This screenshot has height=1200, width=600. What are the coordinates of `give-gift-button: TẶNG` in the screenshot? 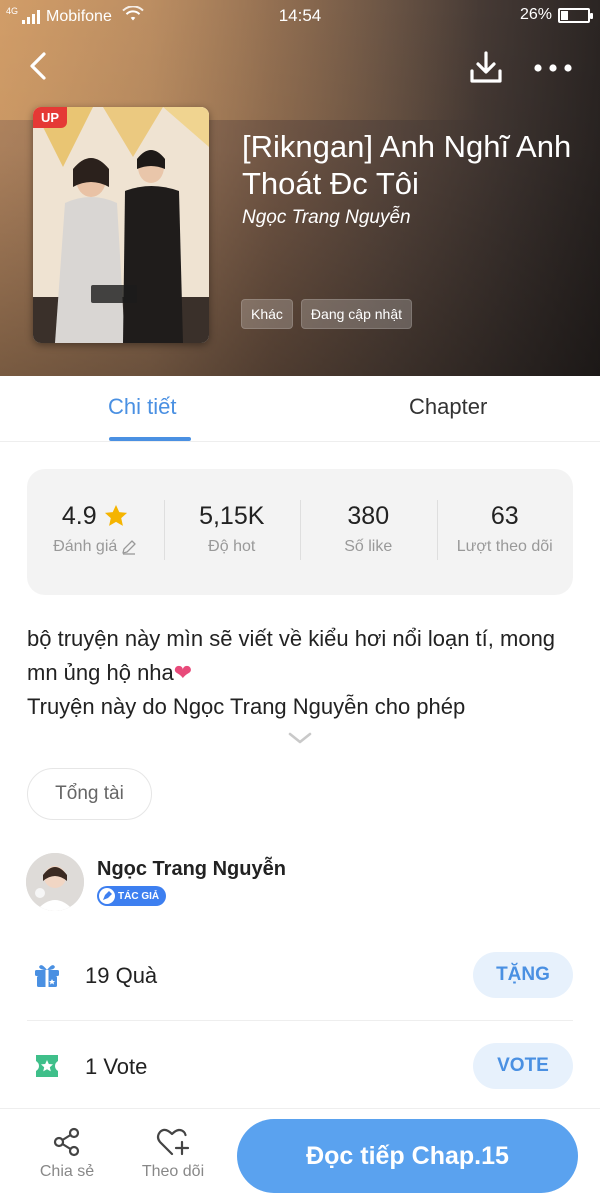 It's located at (523, 975).